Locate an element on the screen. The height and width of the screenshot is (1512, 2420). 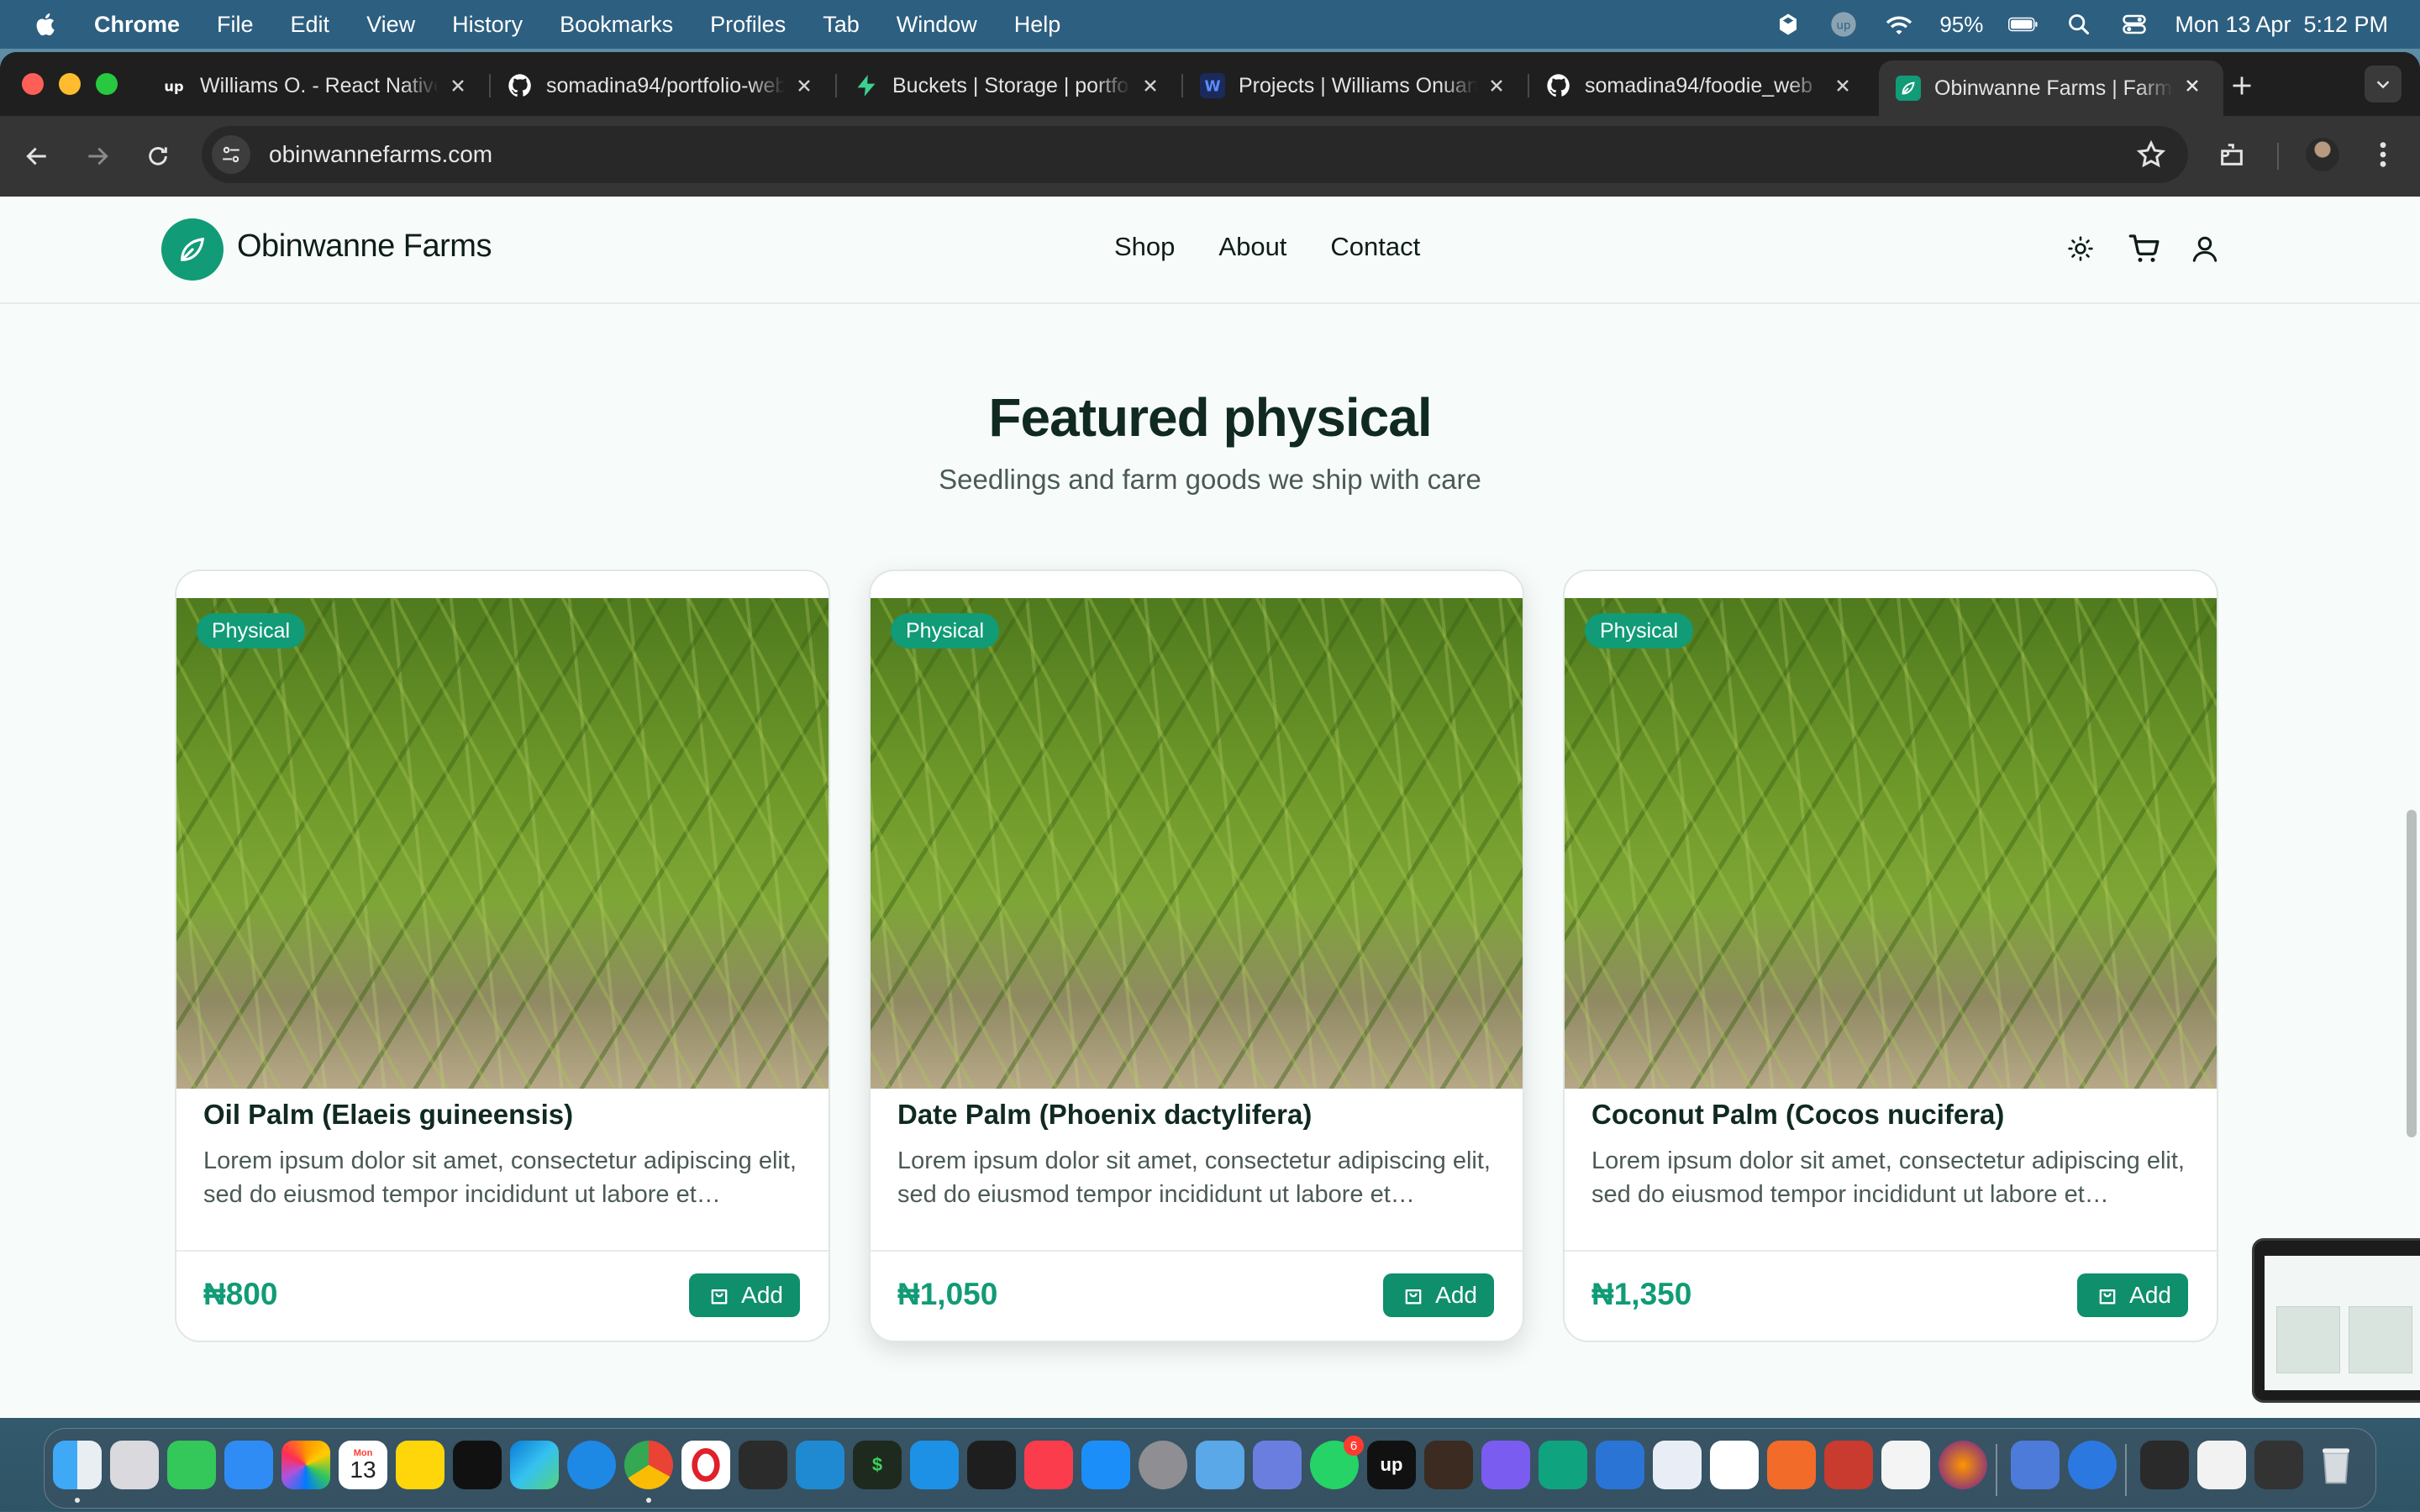
archive-utility-icon is located at coordinates (1849, 1465).